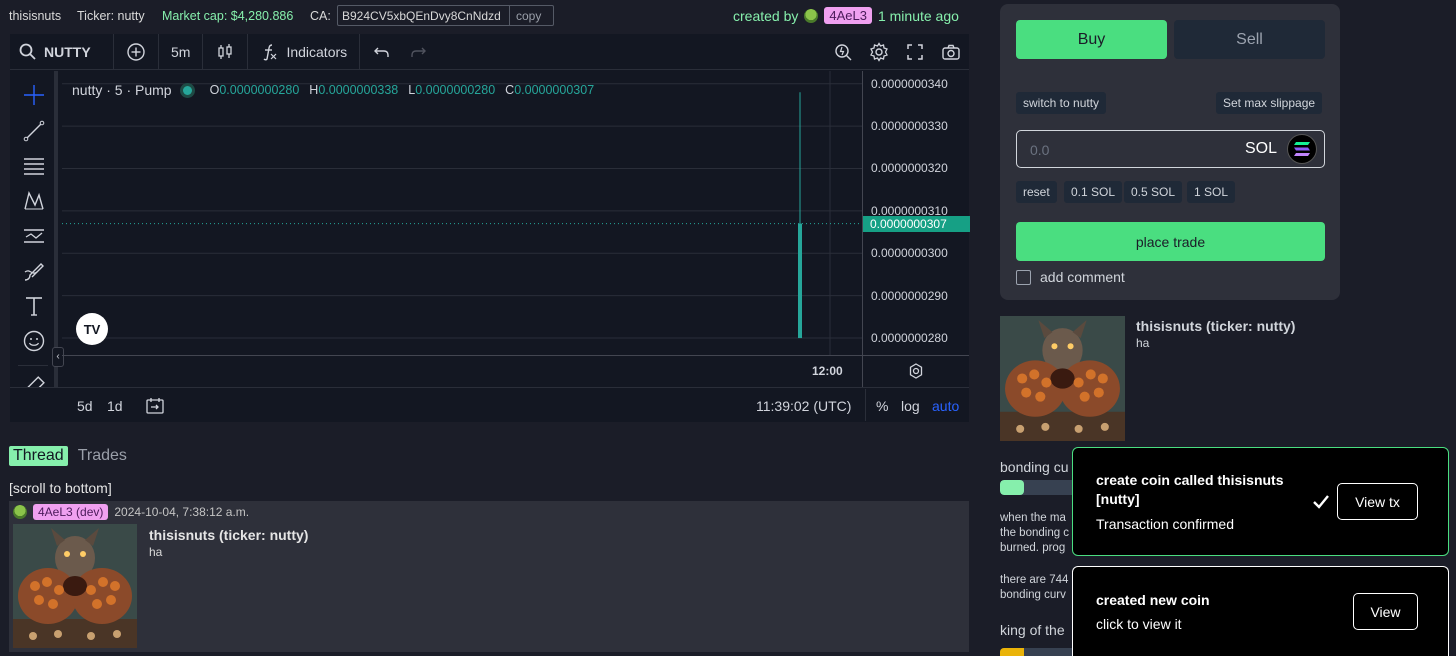 This screenshot has height=656, width=1456. I want to click on chart-type-button, so click(226, 51).